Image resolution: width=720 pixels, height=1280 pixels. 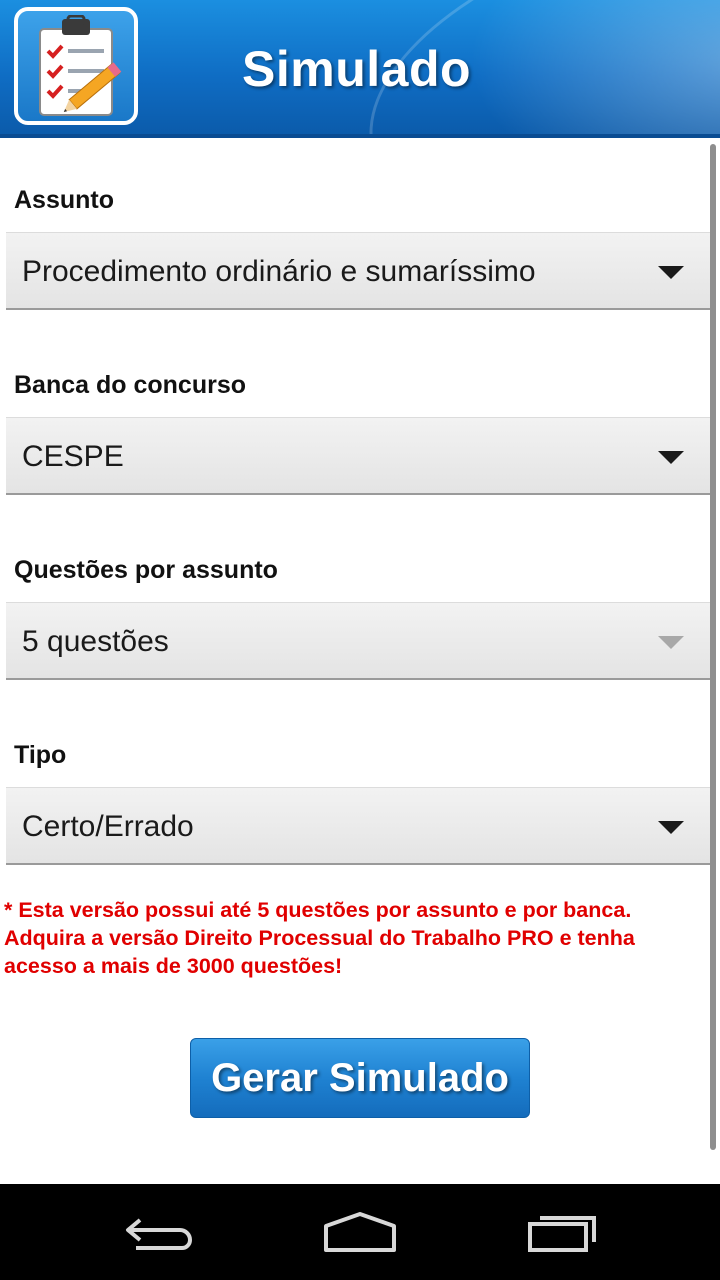 What do you see at coordinates (64, 200) in the screenshot?
I see `assunto-label: Assunto` at bounding box center [64, 200].